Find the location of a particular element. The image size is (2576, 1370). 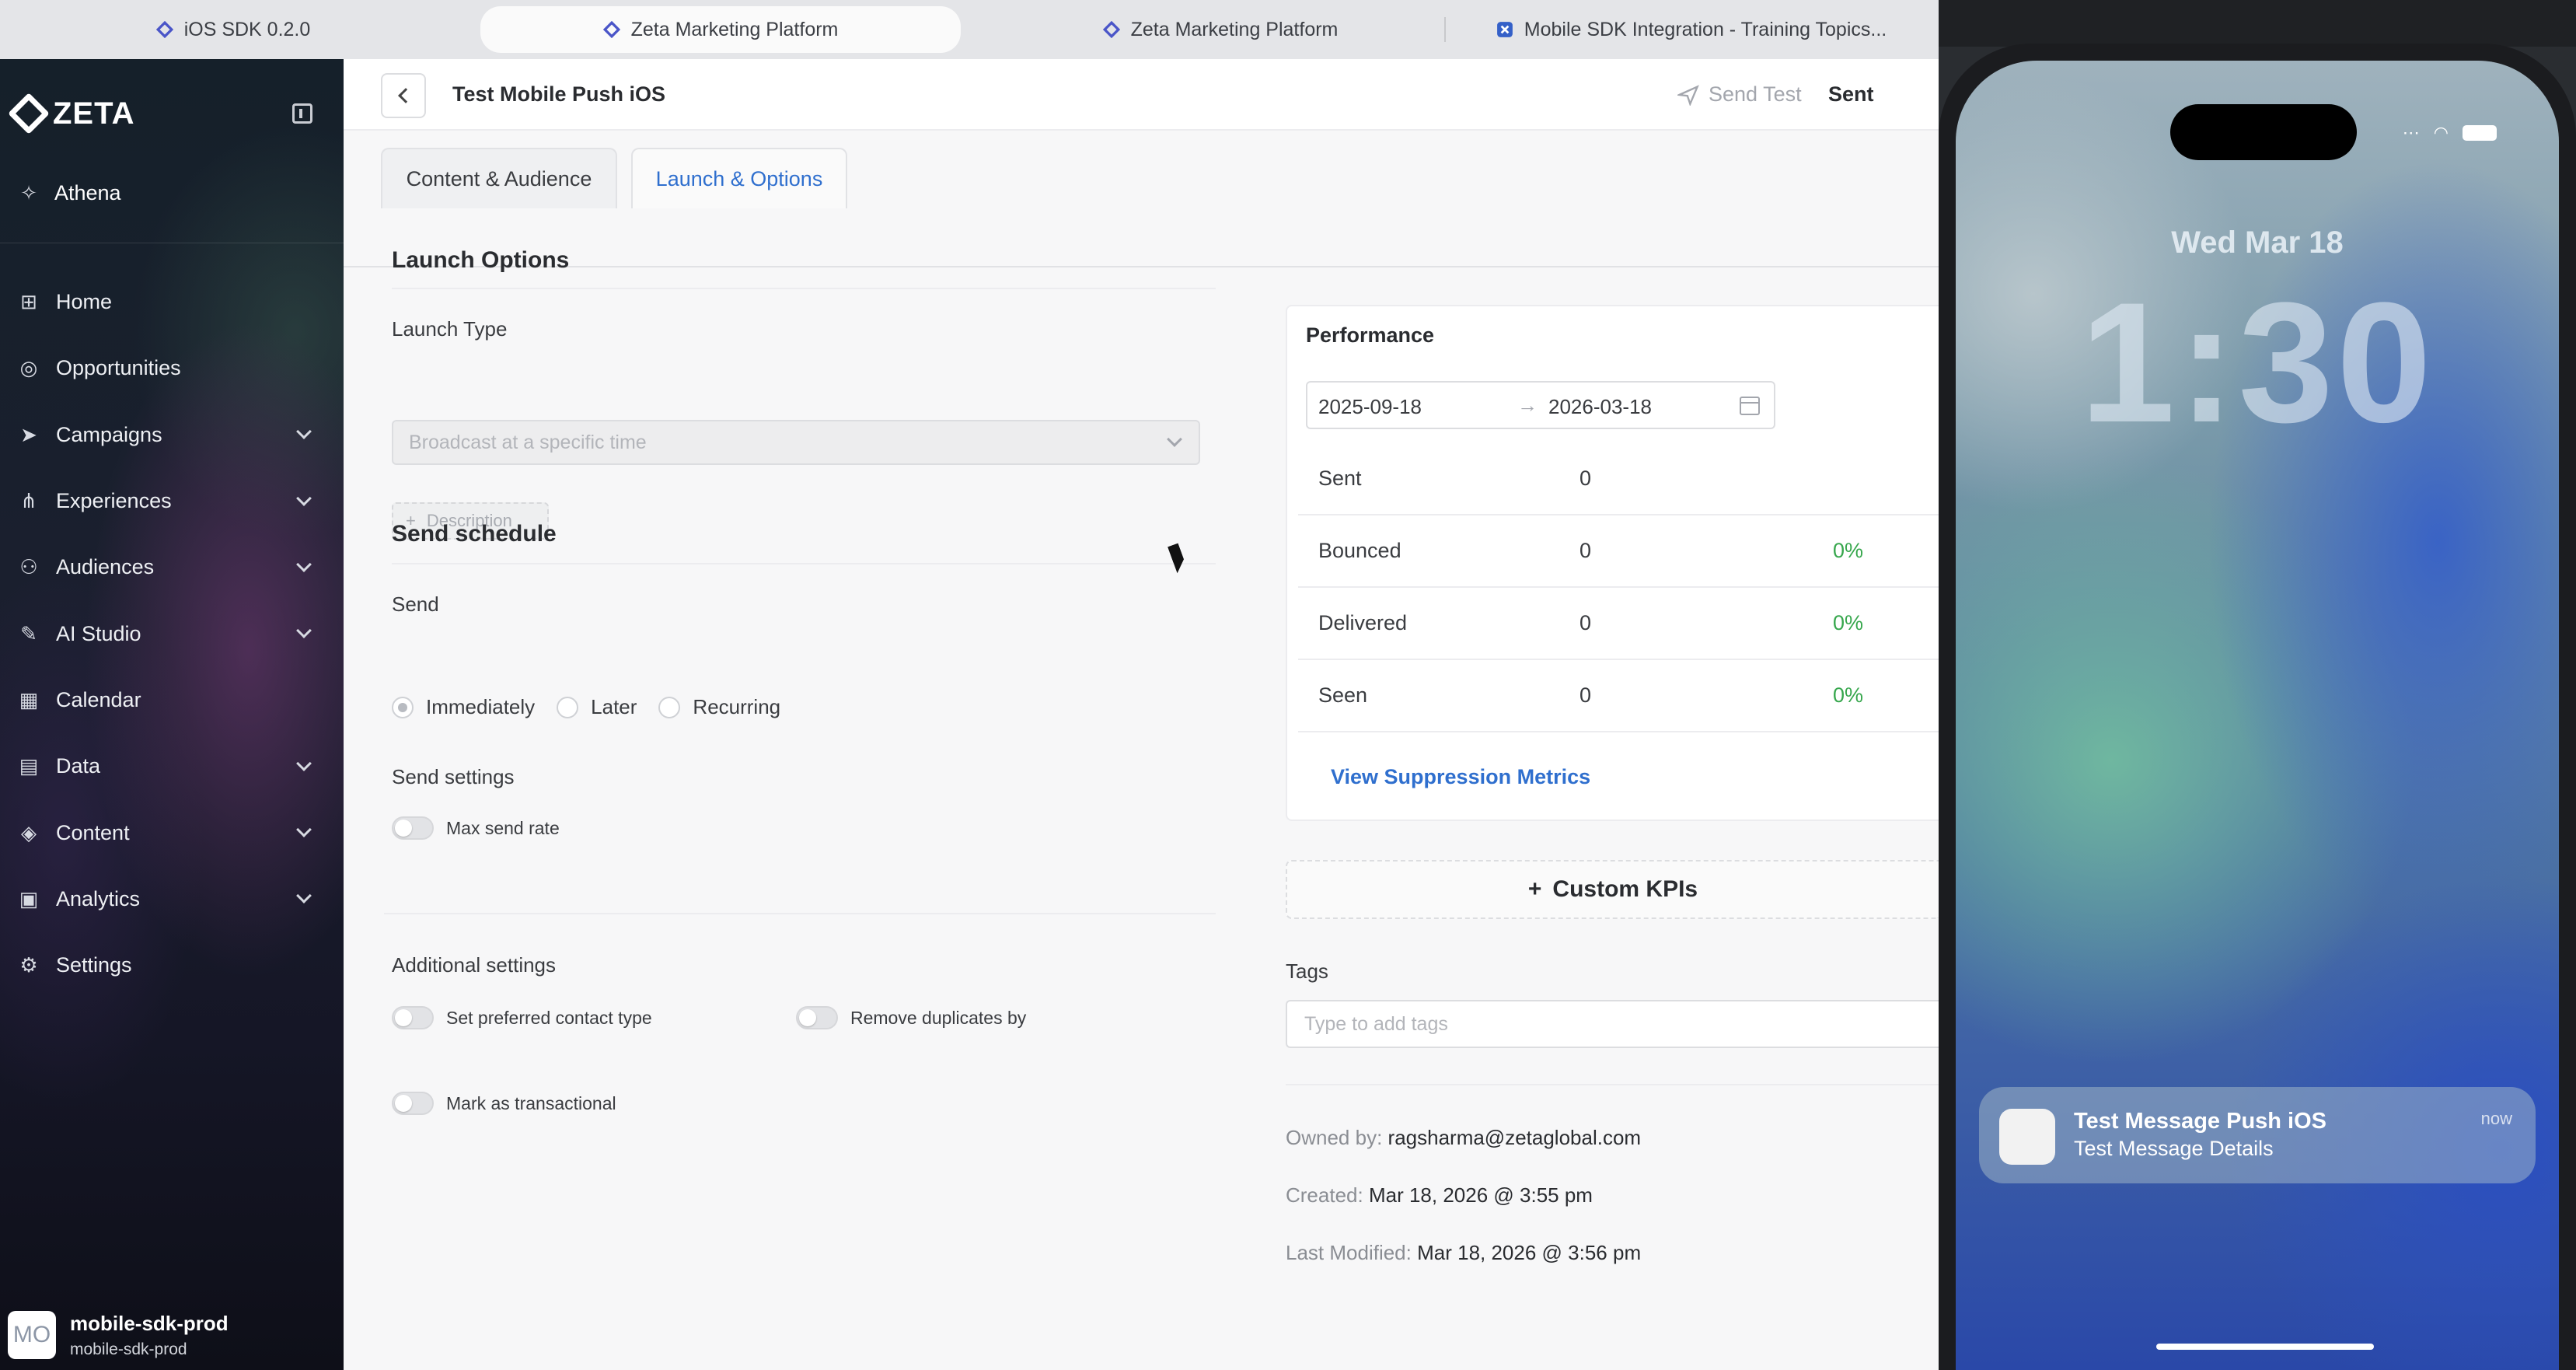

browser-tab: Zeta Marketing Platform is located at coordinates (1220, 29).